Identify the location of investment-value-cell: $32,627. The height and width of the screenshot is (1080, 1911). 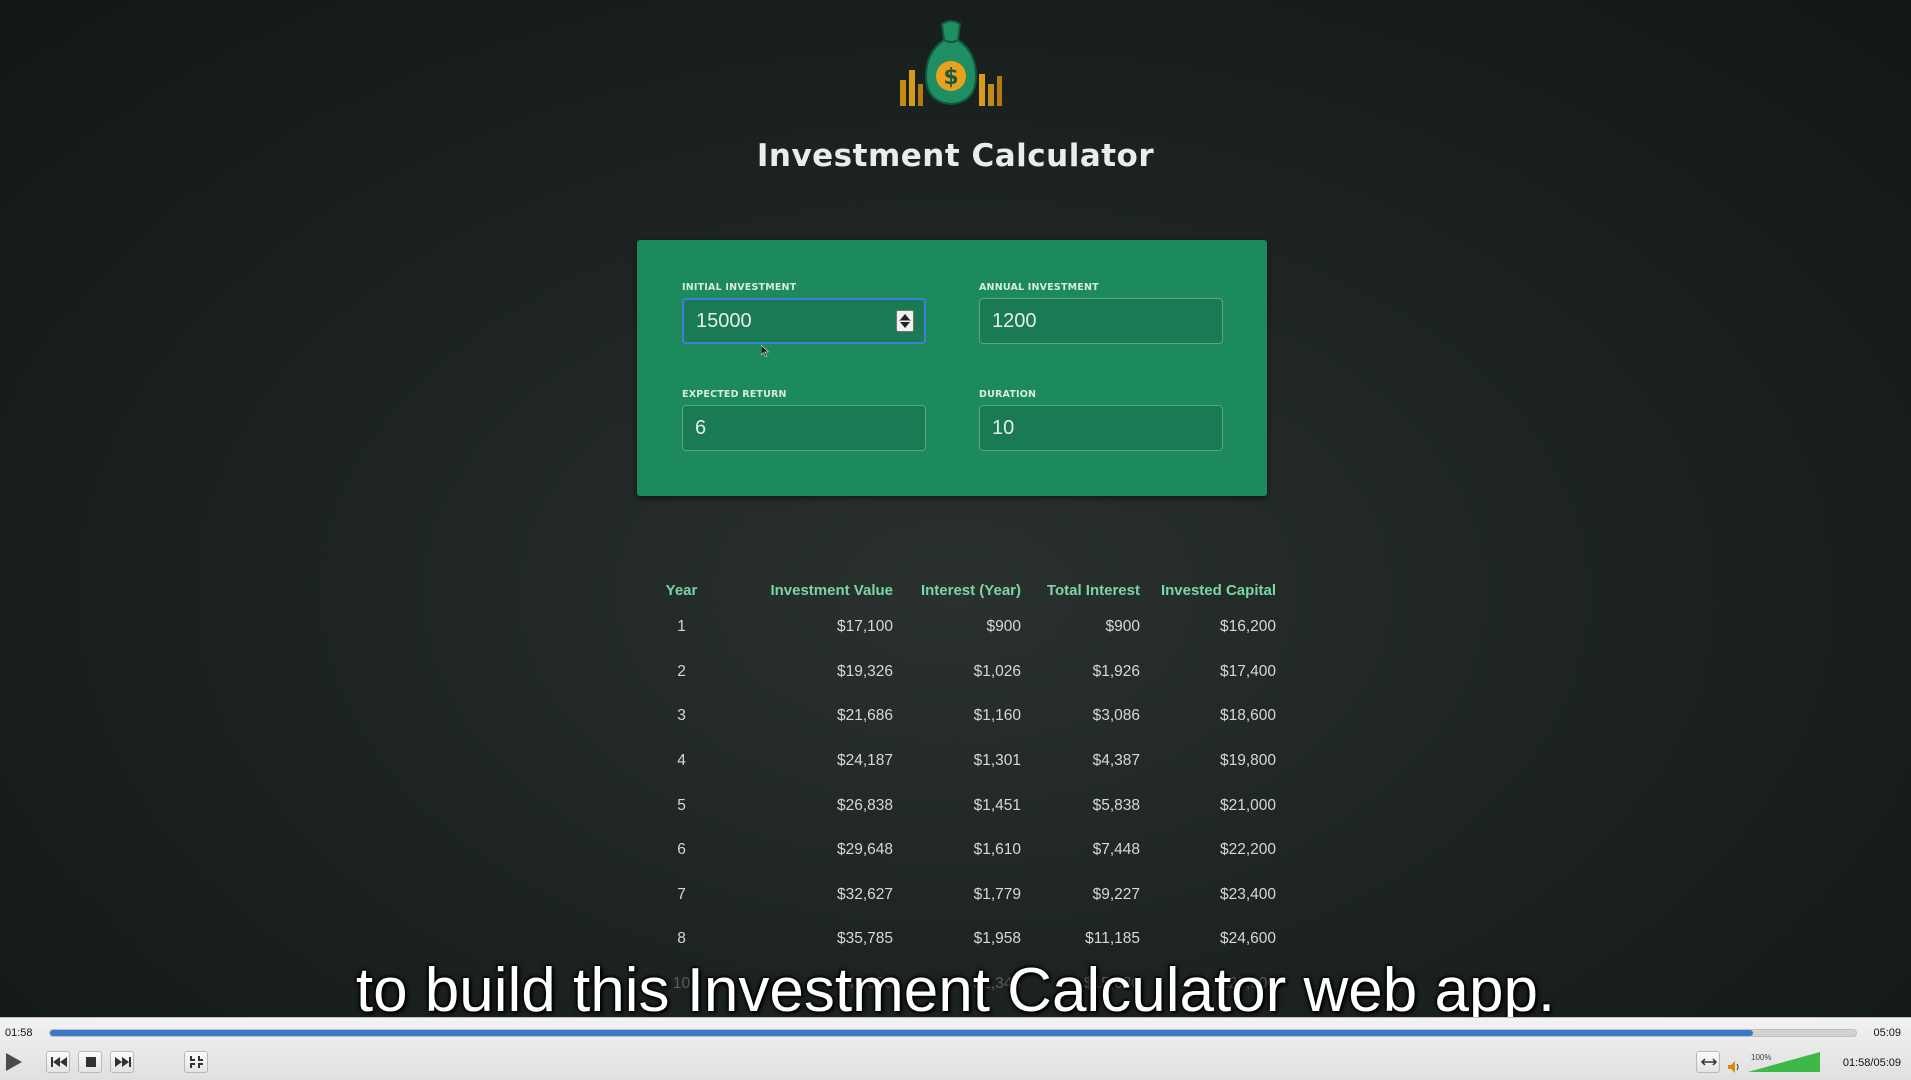
(864, 894).